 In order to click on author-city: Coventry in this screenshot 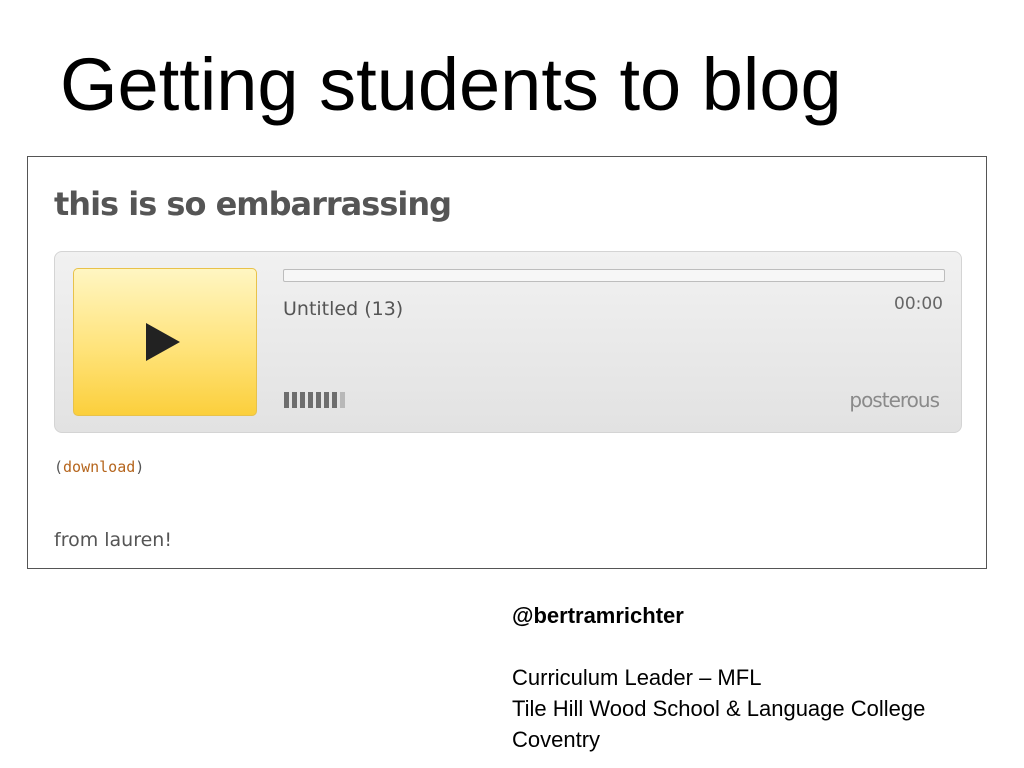, I will do `click(556, 739)`.